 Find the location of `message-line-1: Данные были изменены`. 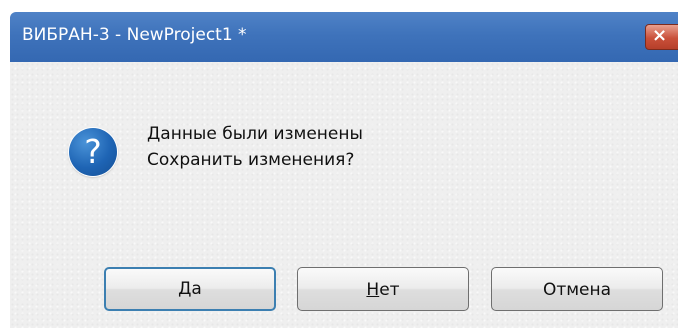

message-line-1: Данные были изменены is located at coordinates (255, 134).